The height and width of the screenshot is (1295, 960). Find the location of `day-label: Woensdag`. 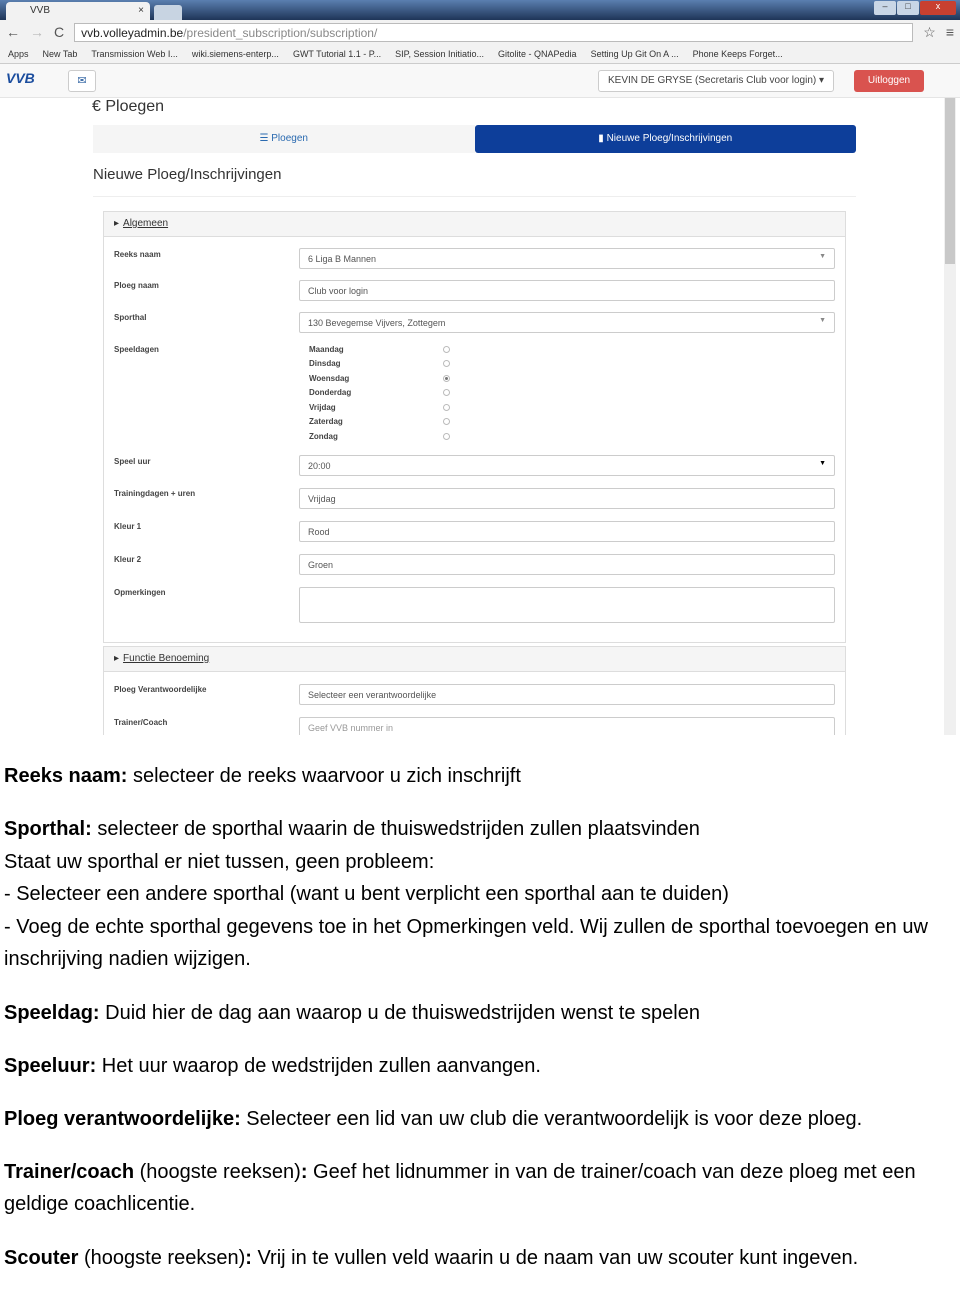

day-label: Woensdag is located at coordinates (329, 378).